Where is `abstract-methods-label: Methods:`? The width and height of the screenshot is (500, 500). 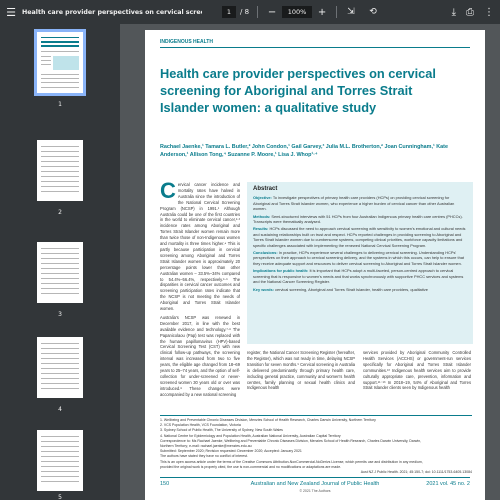
abstract-methods-label: Methods: is located at coordinates (262, 216).